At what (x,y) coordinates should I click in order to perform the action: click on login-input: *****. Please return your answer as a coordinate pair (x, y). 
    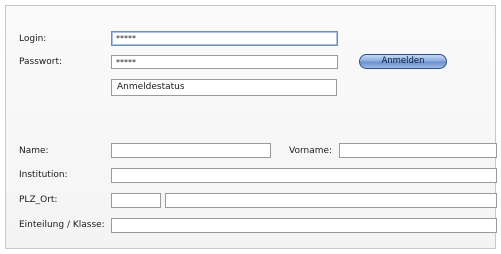
    Looking at the image, I should click on (224, 38).